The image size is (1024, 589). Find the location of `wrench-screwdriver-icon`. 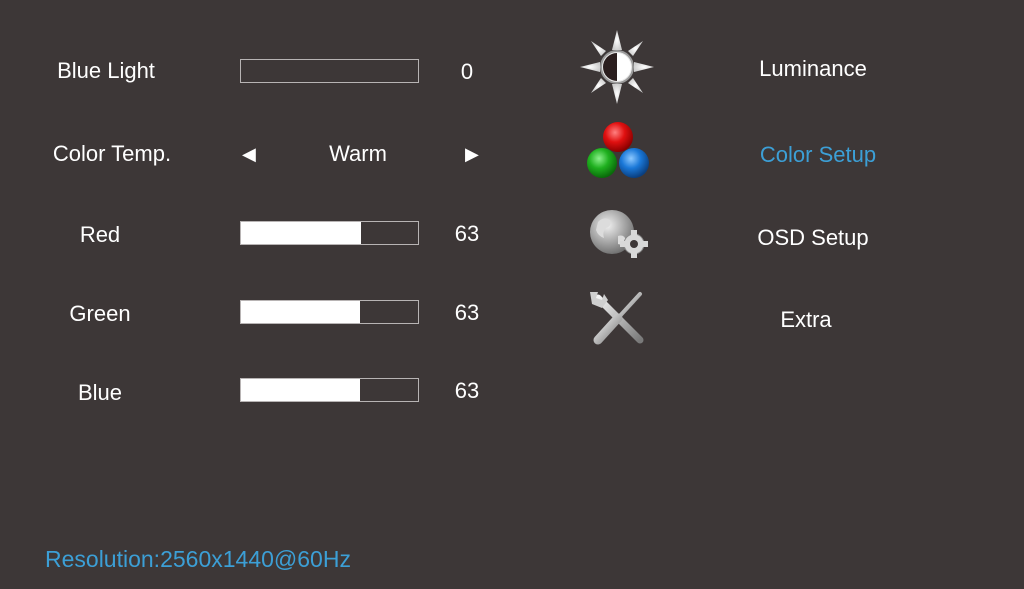

wrench-screwdriver-icon is located at coordinates (617, 321).